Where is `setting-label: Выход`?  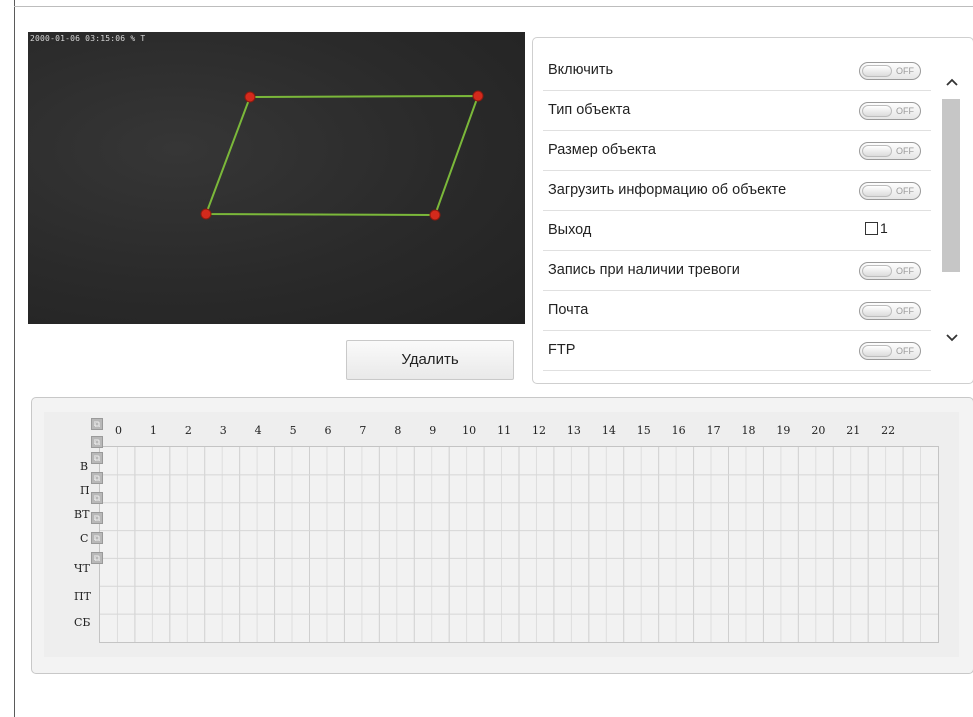
setting-label: Выход is located at coordinates (570, 230).